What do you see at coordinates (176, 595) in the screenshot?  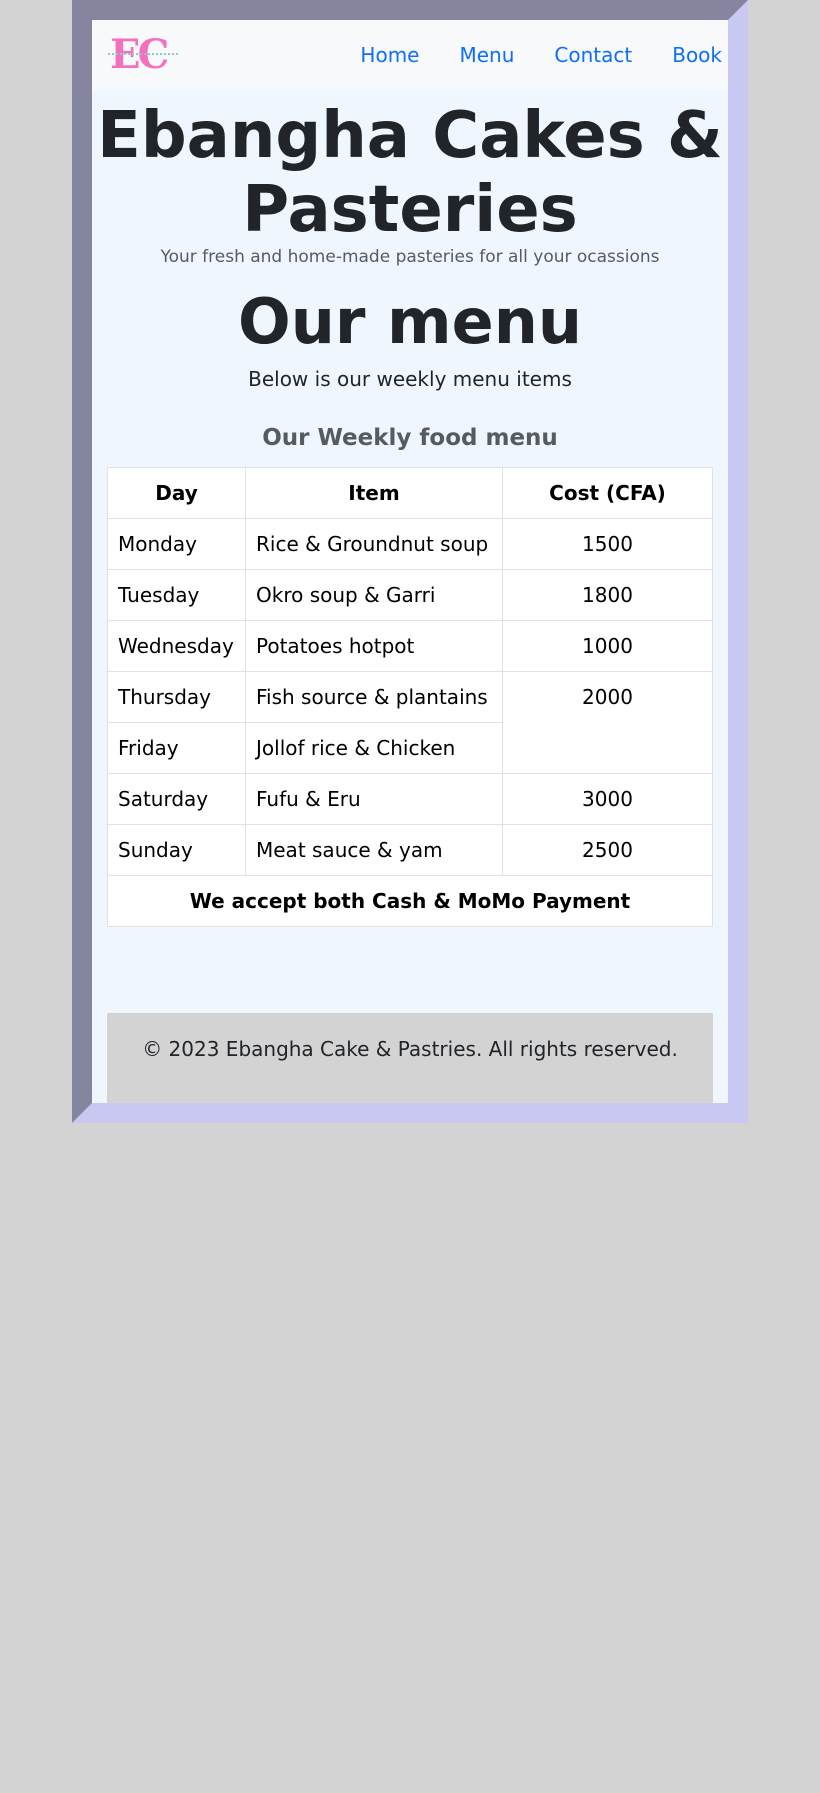 I see `cell-day: Tuesday` at bounding box center [176, 595].